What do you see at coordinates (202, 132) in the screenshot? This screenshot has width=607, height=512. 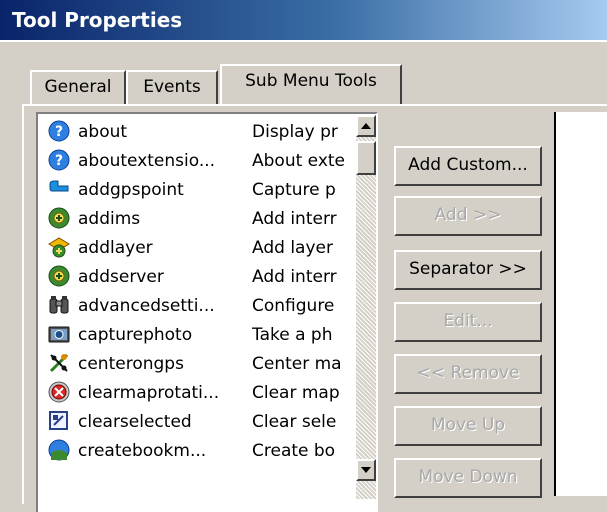 I see `list-item: ? about Display pr` at bounding box center [202, 132].